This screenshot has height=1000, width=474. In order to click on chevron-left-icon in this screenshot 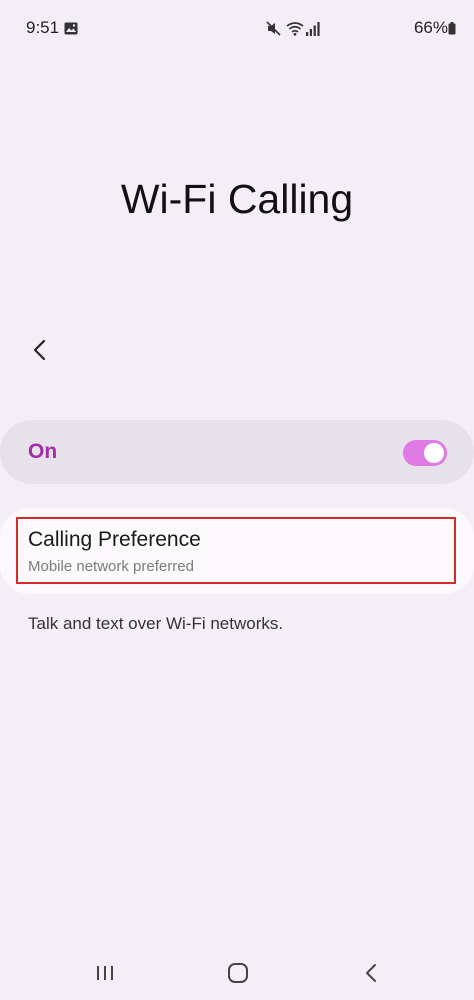, I will do `click(39, 350)`.